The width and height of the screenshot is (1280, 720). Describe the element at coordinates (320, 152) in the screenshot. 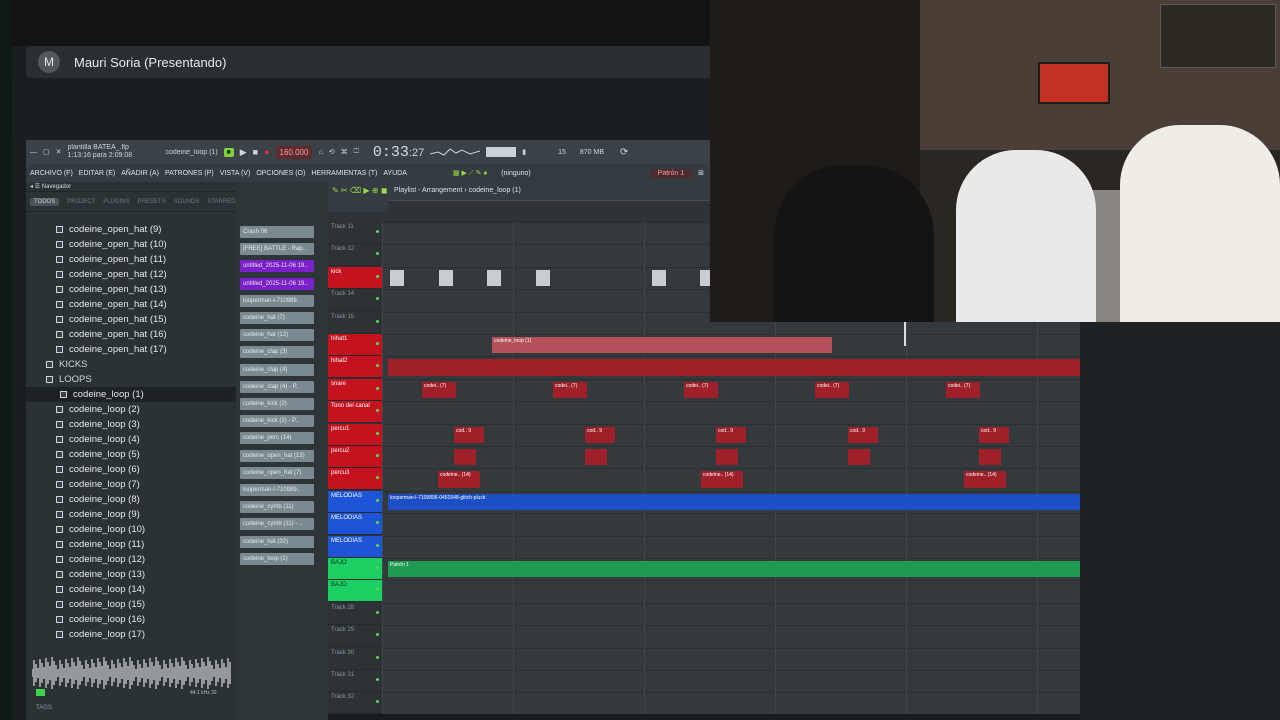

I see `metronome-icon: ⌂` at that location.